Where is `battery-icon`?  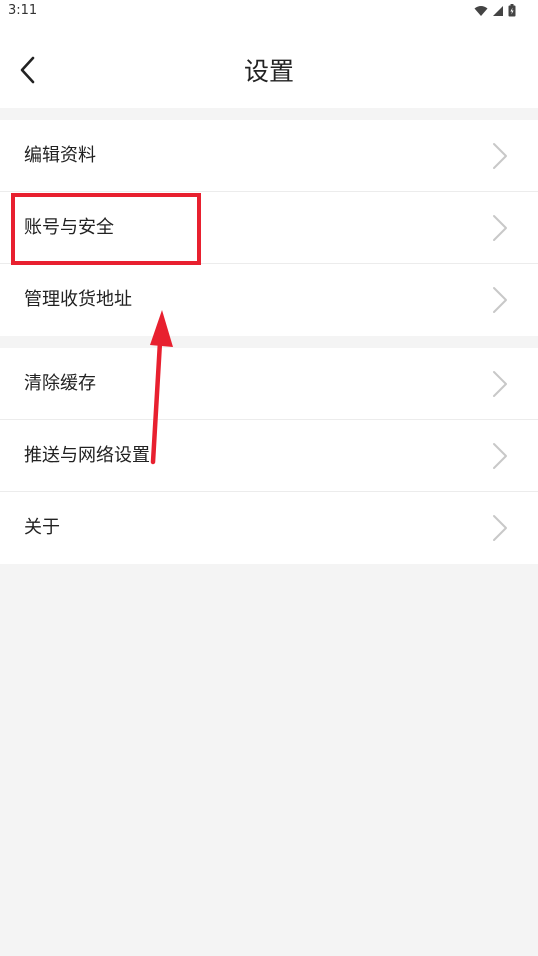
battery-icon is located at coordinates (512, 10).